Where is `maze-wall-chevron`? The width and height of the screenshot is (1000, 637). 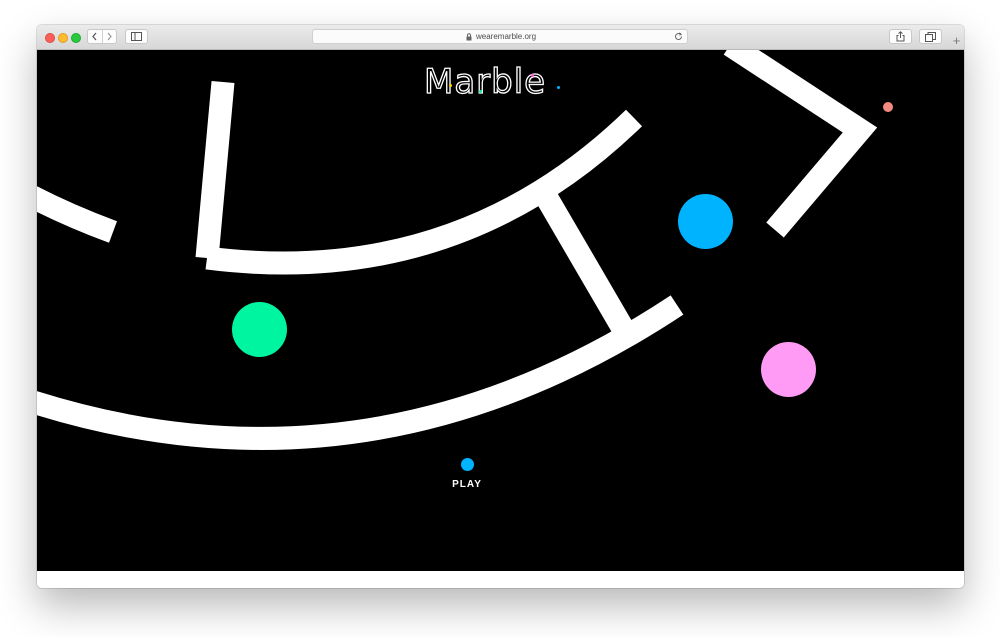
maze-wall-chevron is located at coordinates (800, 144).